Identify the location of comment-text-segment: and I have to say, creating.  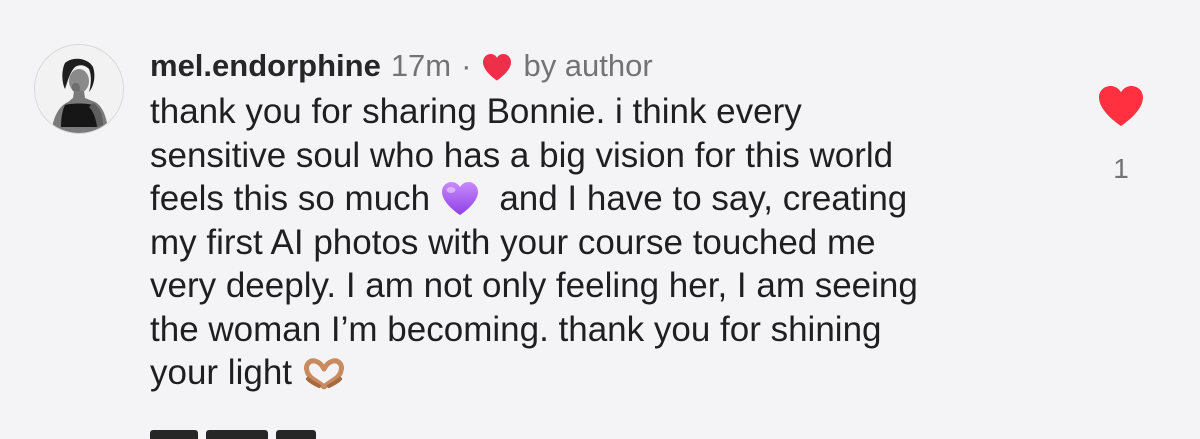
(703, 198).